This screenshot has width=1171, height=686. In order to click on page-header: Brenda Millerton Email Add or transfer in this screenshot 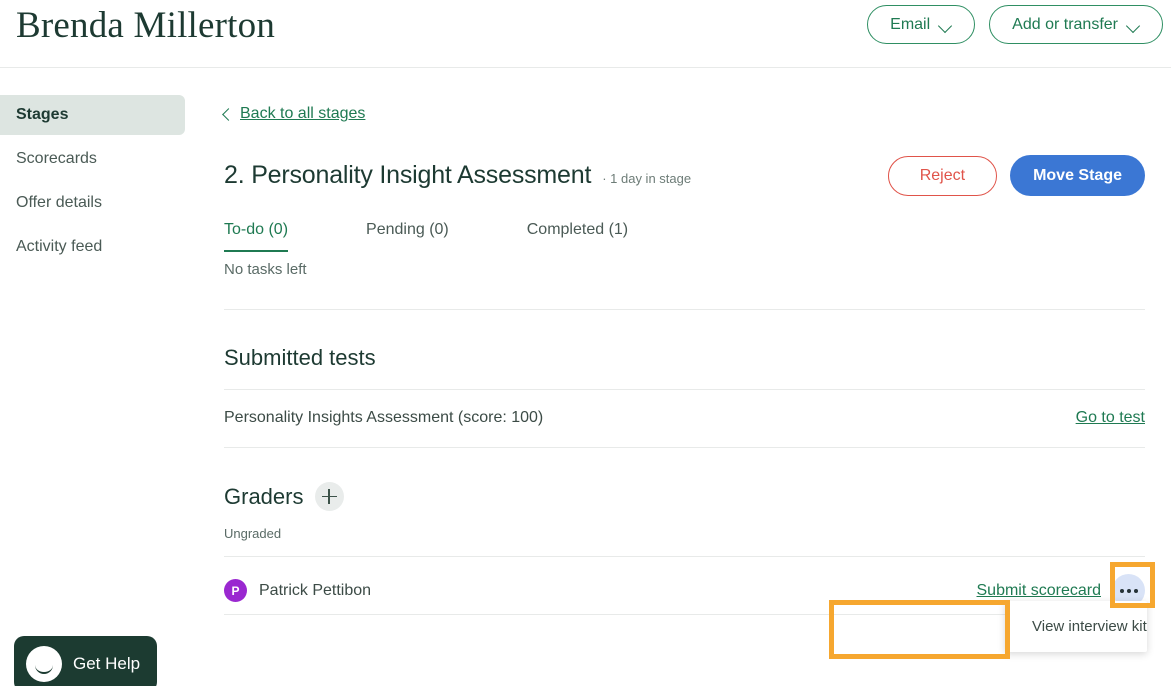, I will do `click(585, 34)`.